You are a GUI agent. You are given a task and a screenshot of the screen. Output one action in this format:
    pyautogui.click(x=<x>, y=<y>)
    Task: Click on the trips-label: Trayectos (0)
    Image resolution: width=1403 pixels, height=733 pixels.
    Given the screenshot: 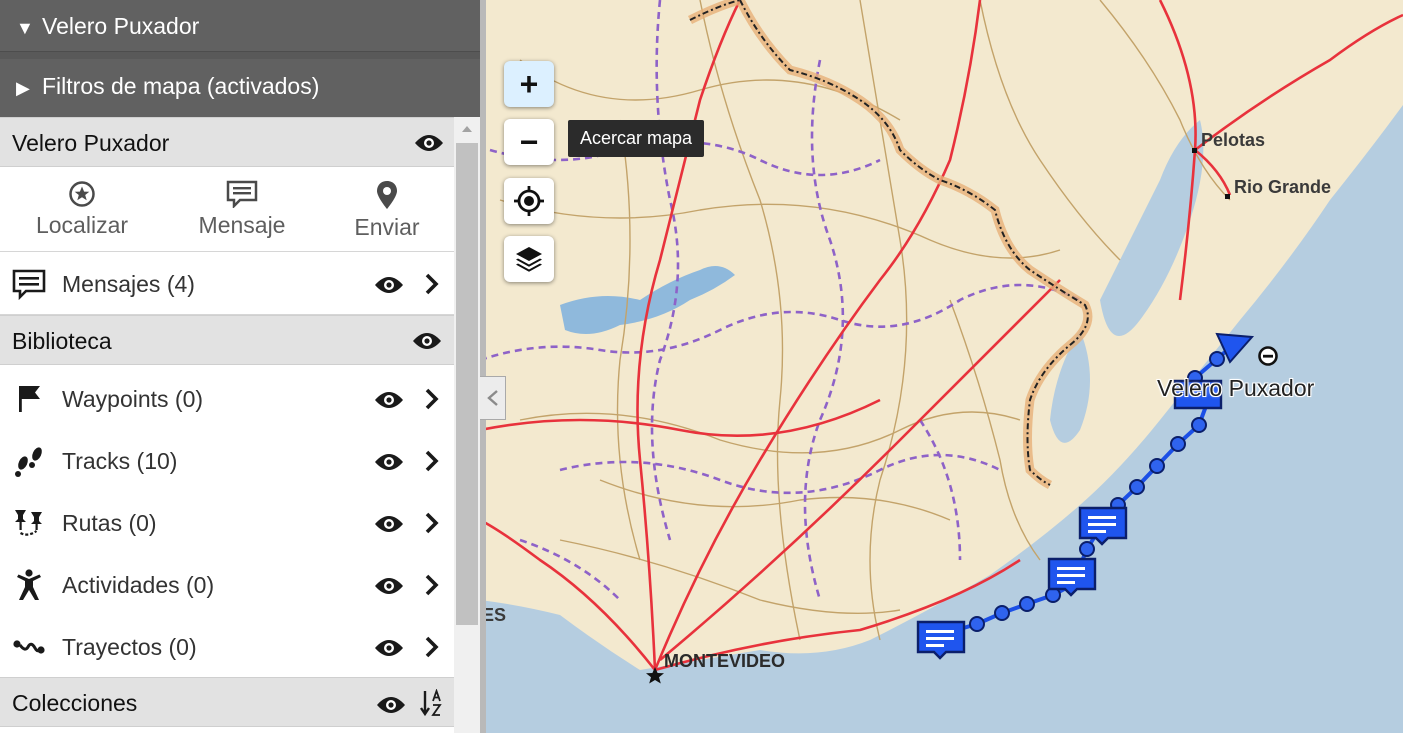 What is the action you would take?
    pyautogui.click(x=129, y=647)
    